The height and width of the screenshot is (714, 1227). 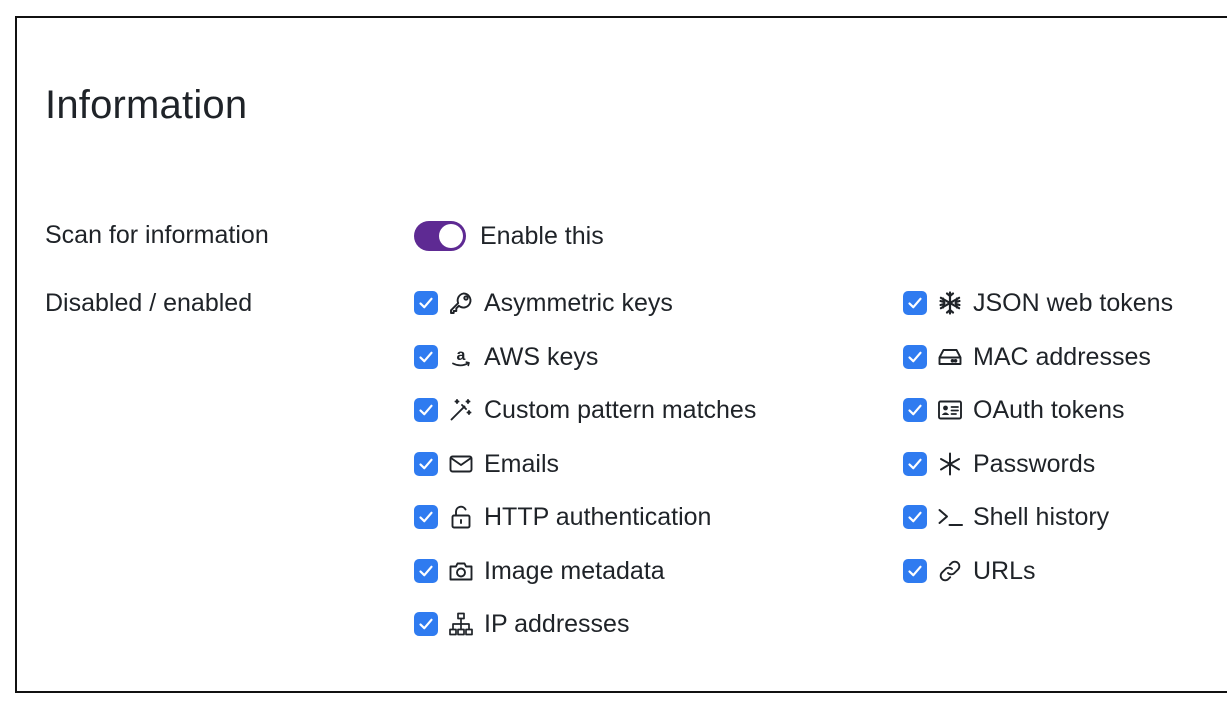 What do you see at coordinates (461, 303) in the screenshot?
I see `key-icon` at bounding box center [461, 303].